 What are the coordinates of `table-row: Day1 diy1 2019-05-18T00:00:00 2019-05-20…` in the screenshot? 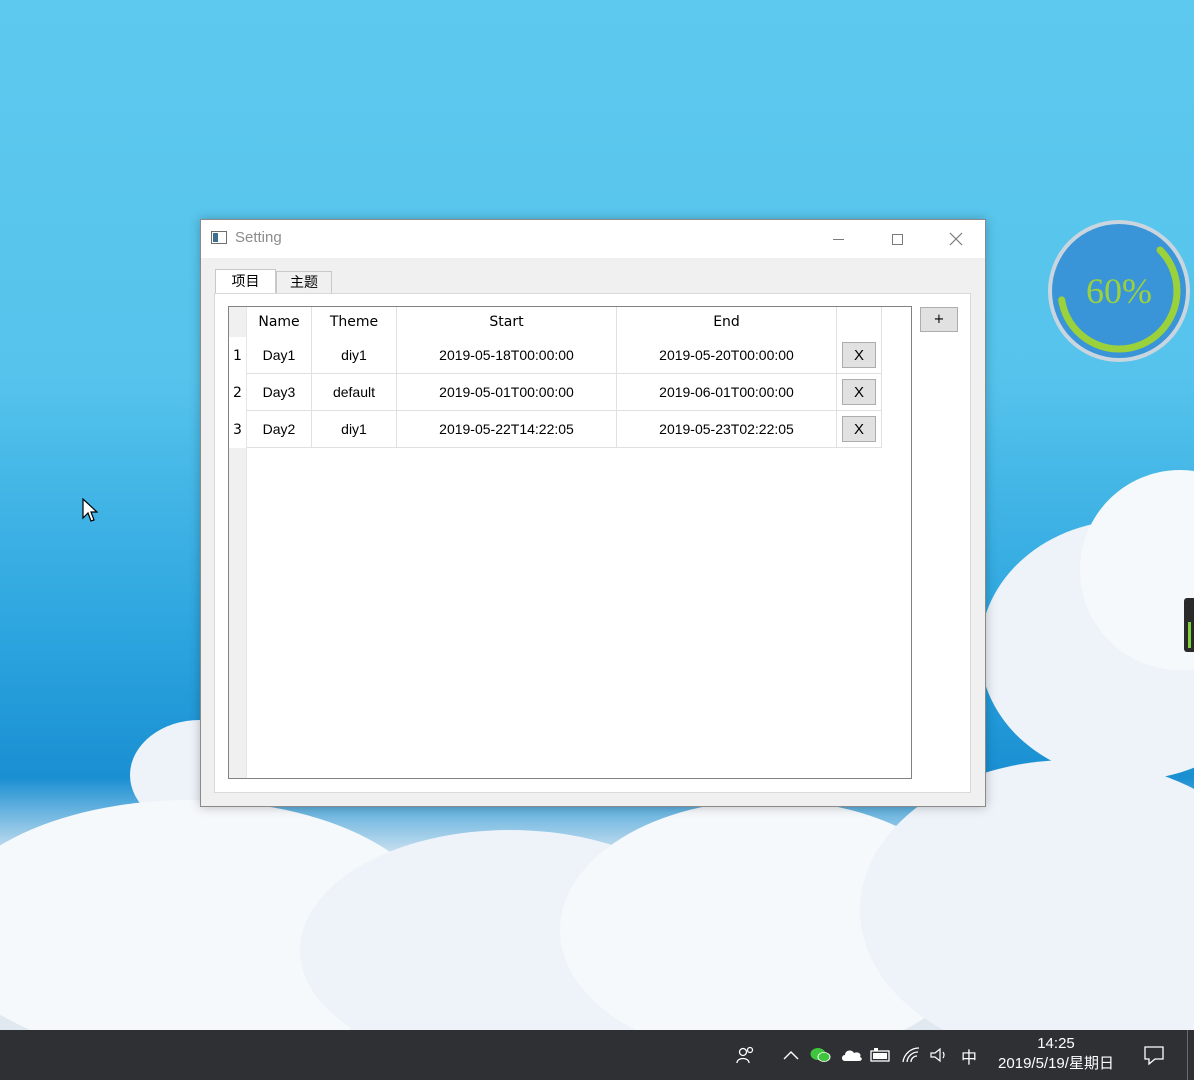 It's located at (564, 355).